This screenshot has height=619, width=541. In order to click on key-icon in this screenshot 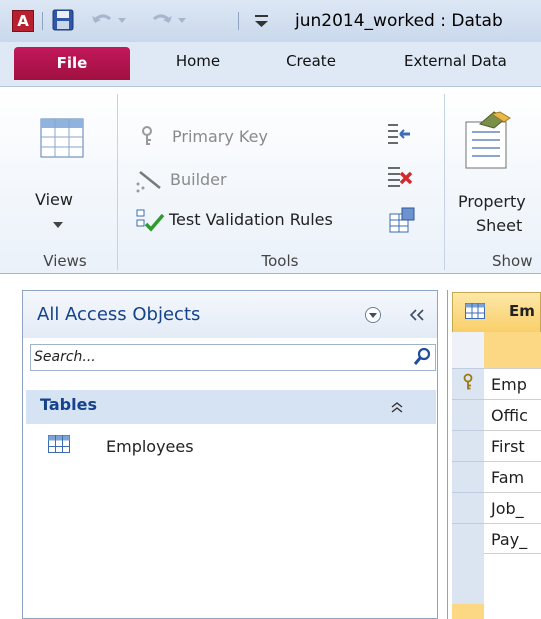, I will do `click(147, 135)`.